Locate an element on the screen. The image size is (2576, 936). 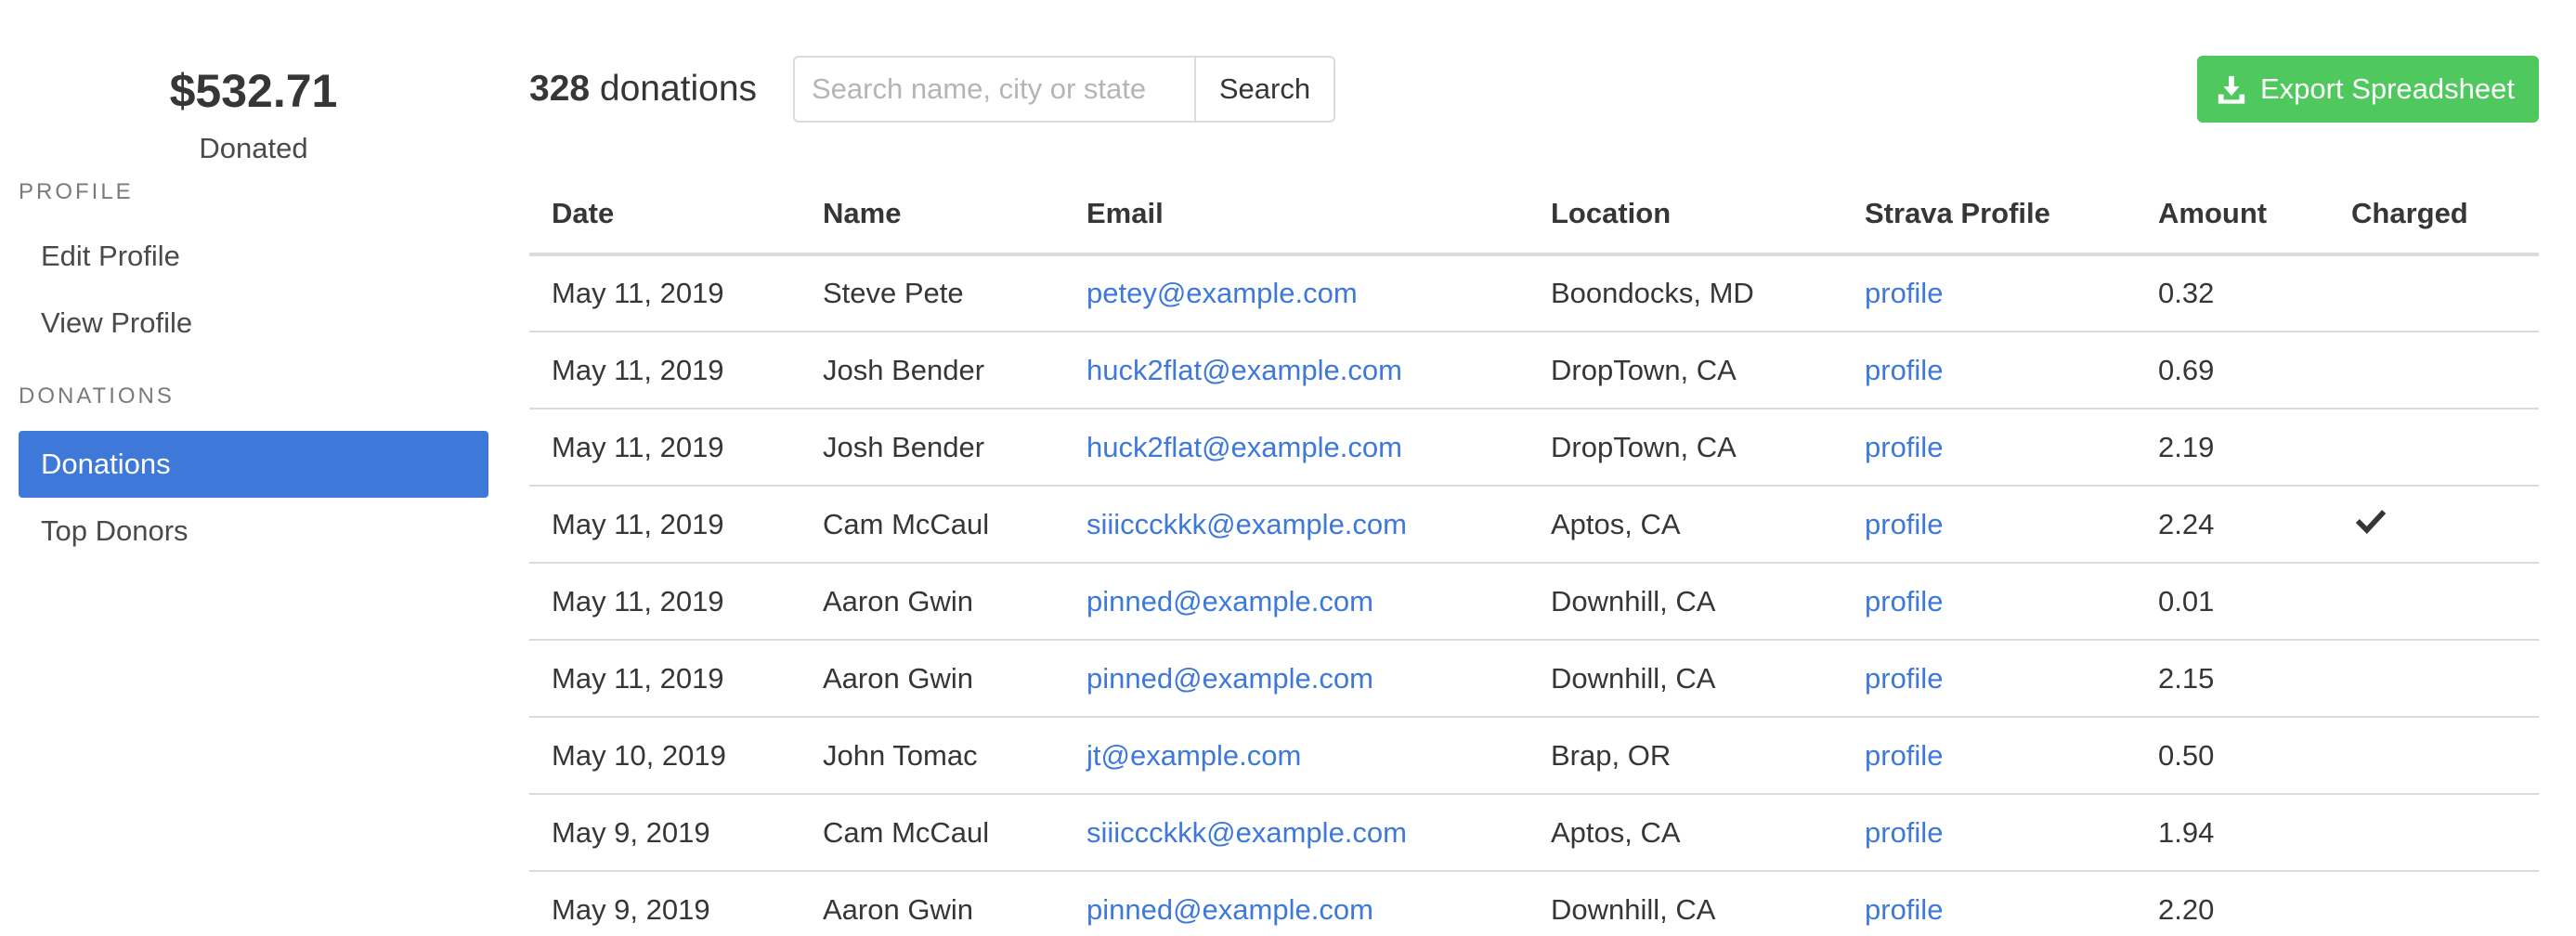
column-header-location: Location is located at coordinates (1685, 215).